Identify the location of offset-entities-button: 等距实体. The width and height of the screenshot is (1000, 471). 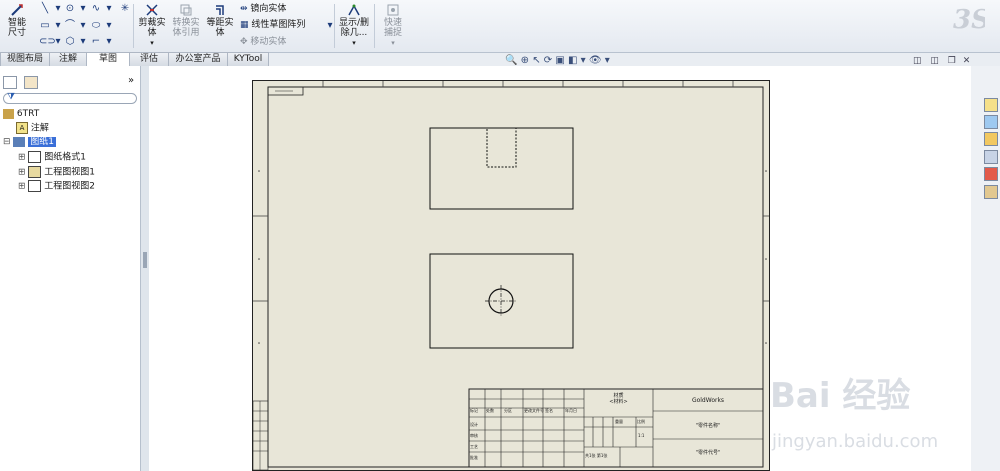
(220, 20).